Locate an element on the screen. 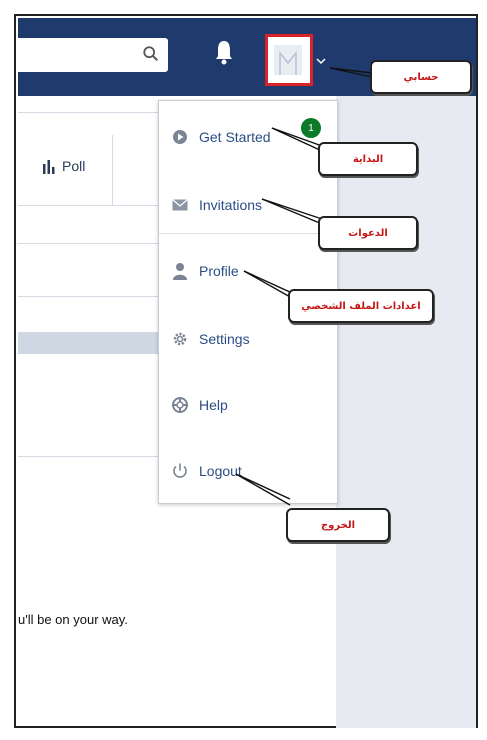  callout-profile-settings: اعدادات الملف الشخصي is located at coordinates (361, 306).